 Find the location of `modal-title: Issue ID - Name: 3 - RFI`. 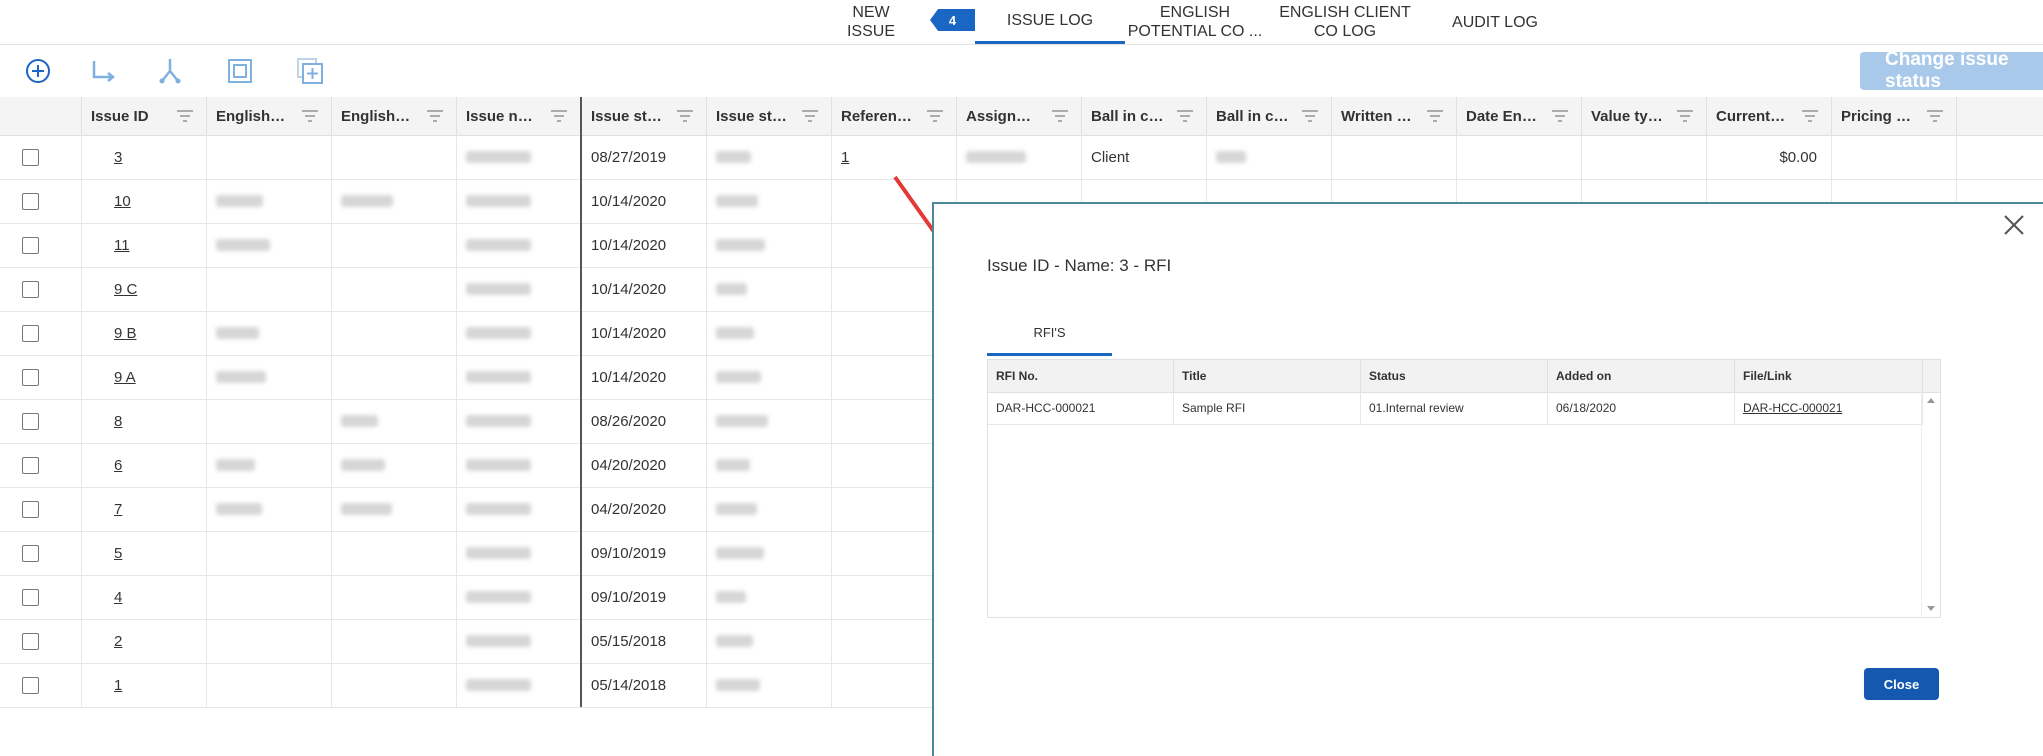

modal-title: Issue ID - Name: 3 - RFI is located at coordinates (1079, 265).